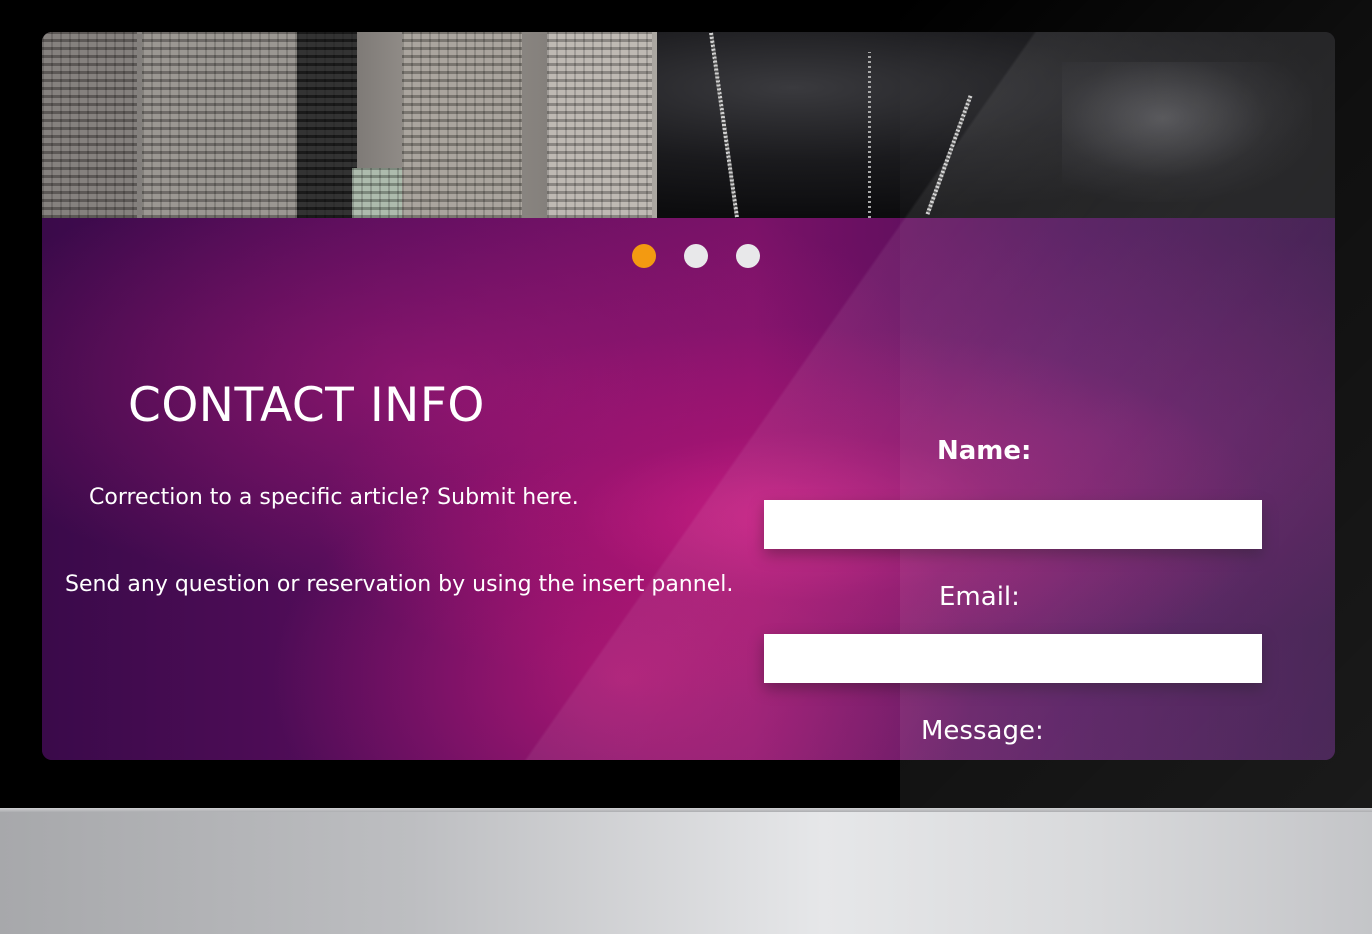 The height and width of the screenshot is (934, 1372). Describe the element at coordinates (1013, 658) in the screenshot. I see `email-field` at that location.